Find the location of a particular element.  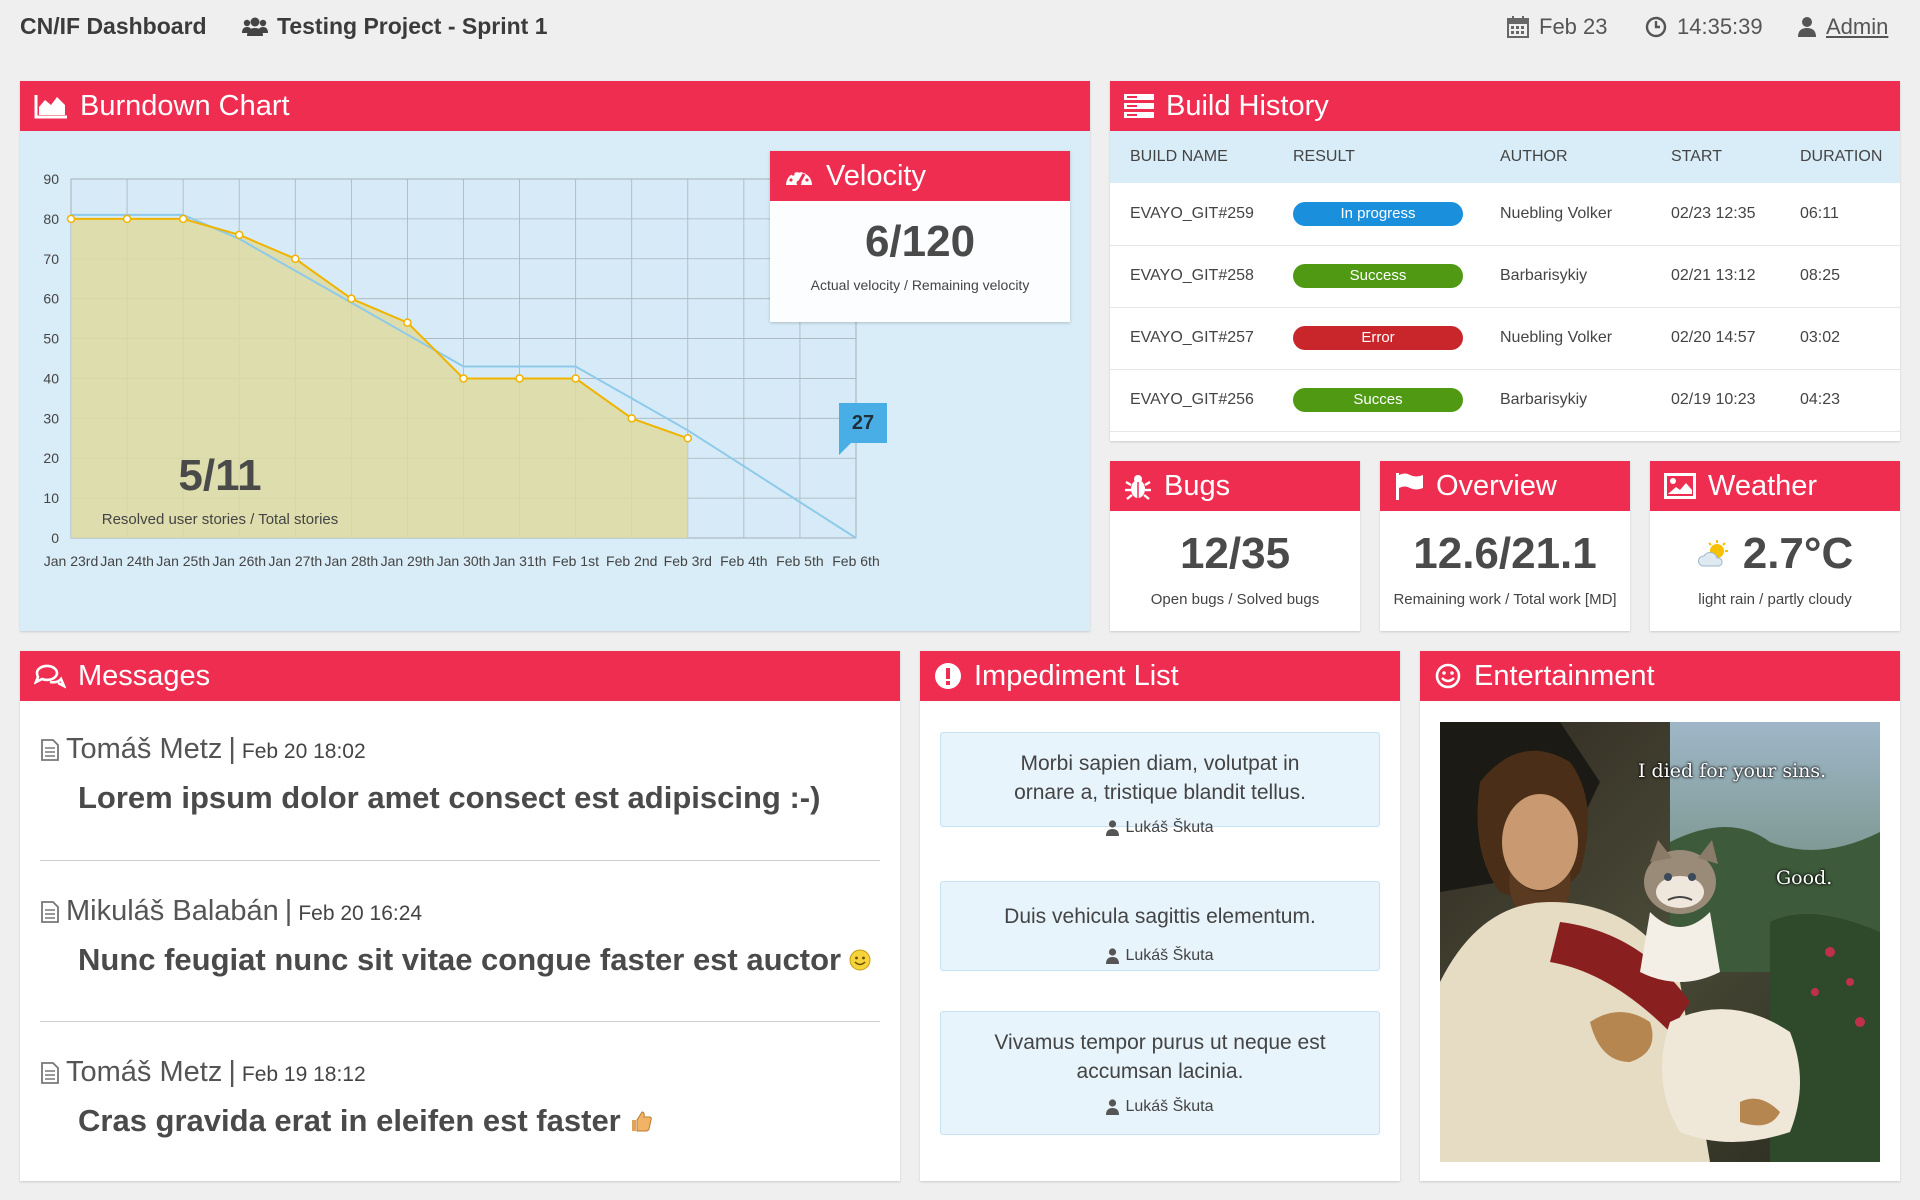

build-duration: 04:23 is located at coordinates (1840, 400).